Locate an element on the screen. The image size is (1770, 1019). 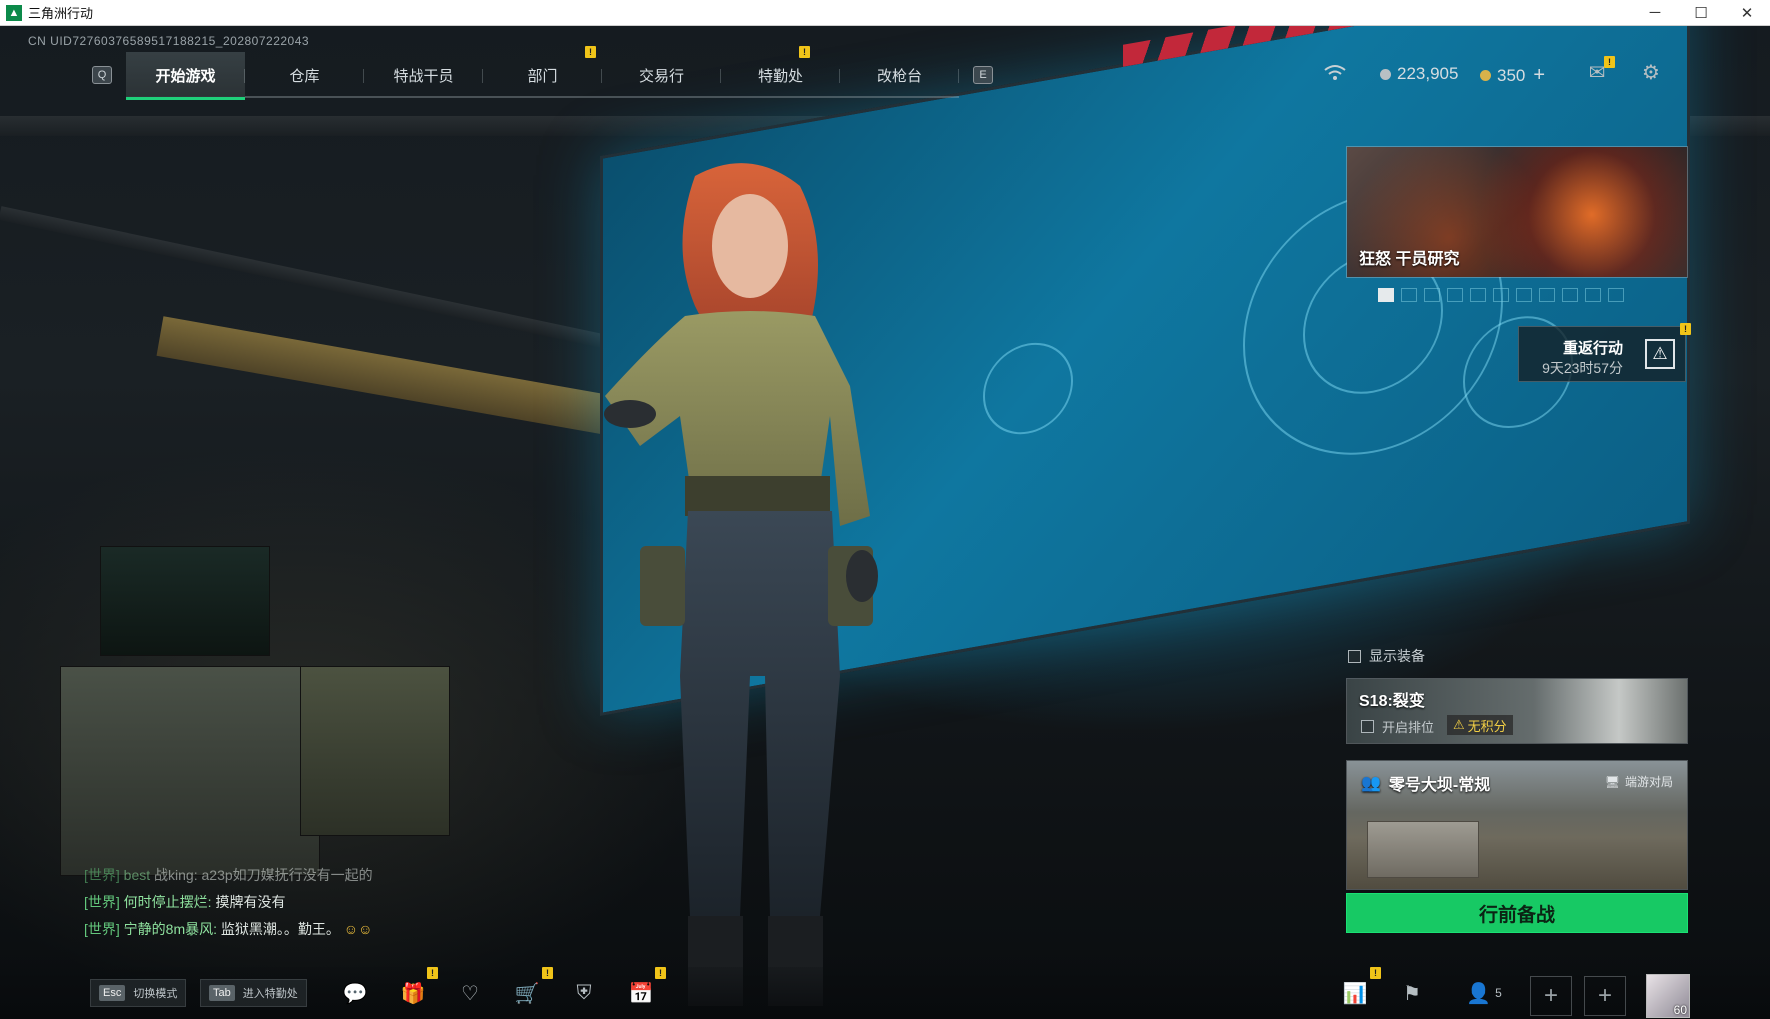
chat-channel: [世界] is located at coordinates (102, 902).